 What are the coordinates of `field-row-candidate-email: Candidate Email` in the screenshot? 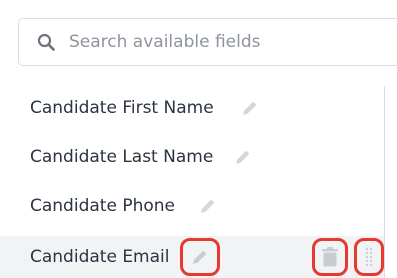 It's located at (192, 257).